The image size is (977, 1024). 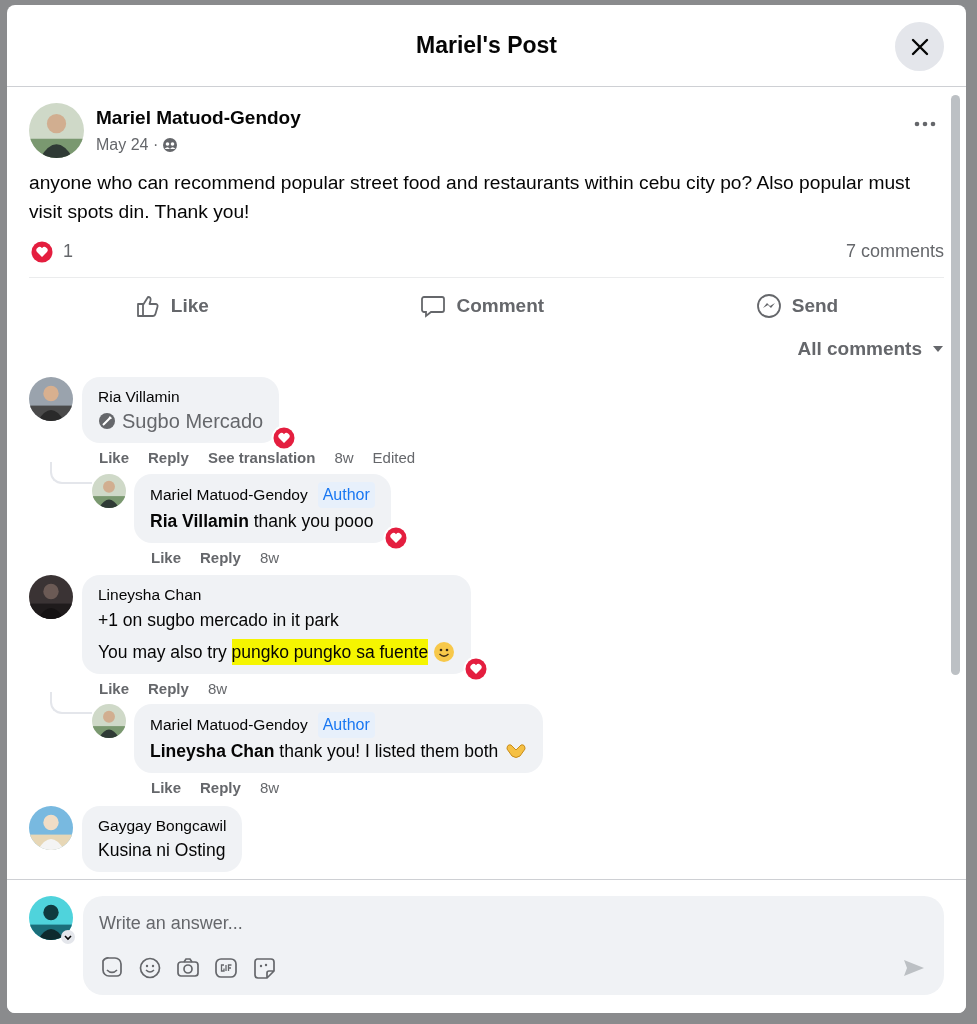 I want to click on send-icon, so click(x=914, y=968).